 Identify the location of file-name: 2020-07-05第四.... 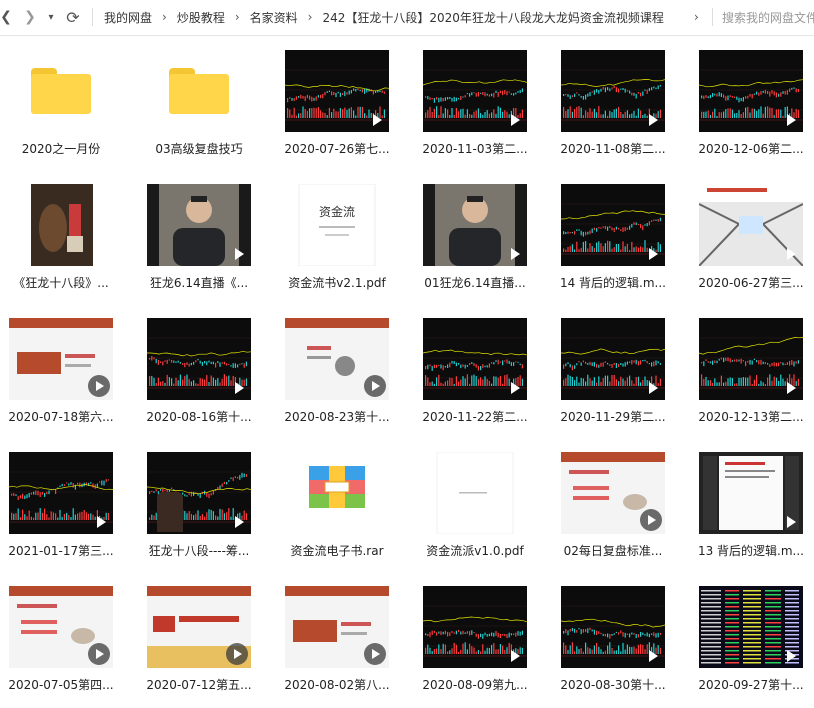
(61, 685).